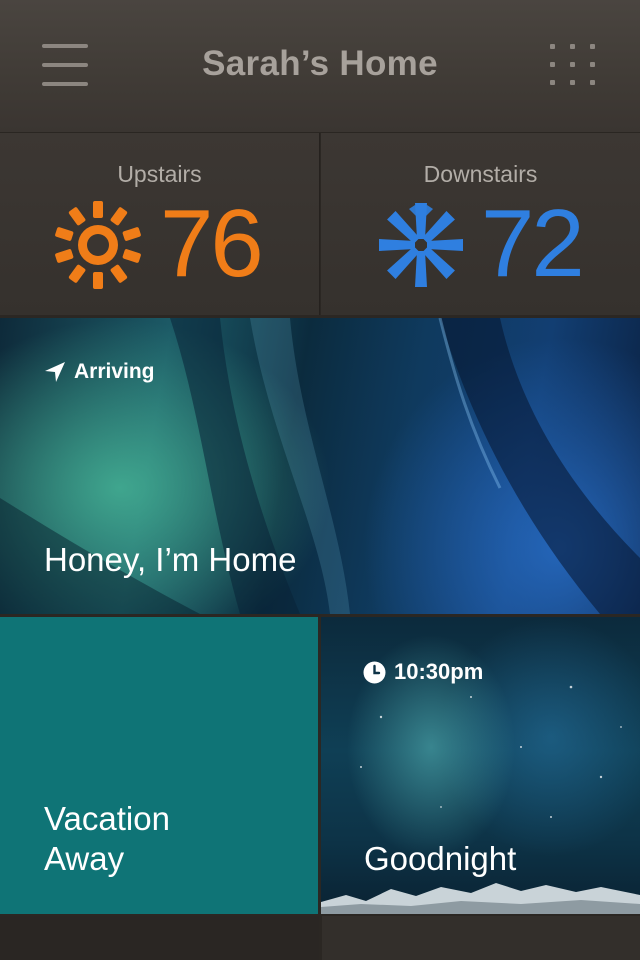 This screenshot has height=960, width=640. I want to click on scene-name-vacation-line1: Vacation, so click(107, 818).